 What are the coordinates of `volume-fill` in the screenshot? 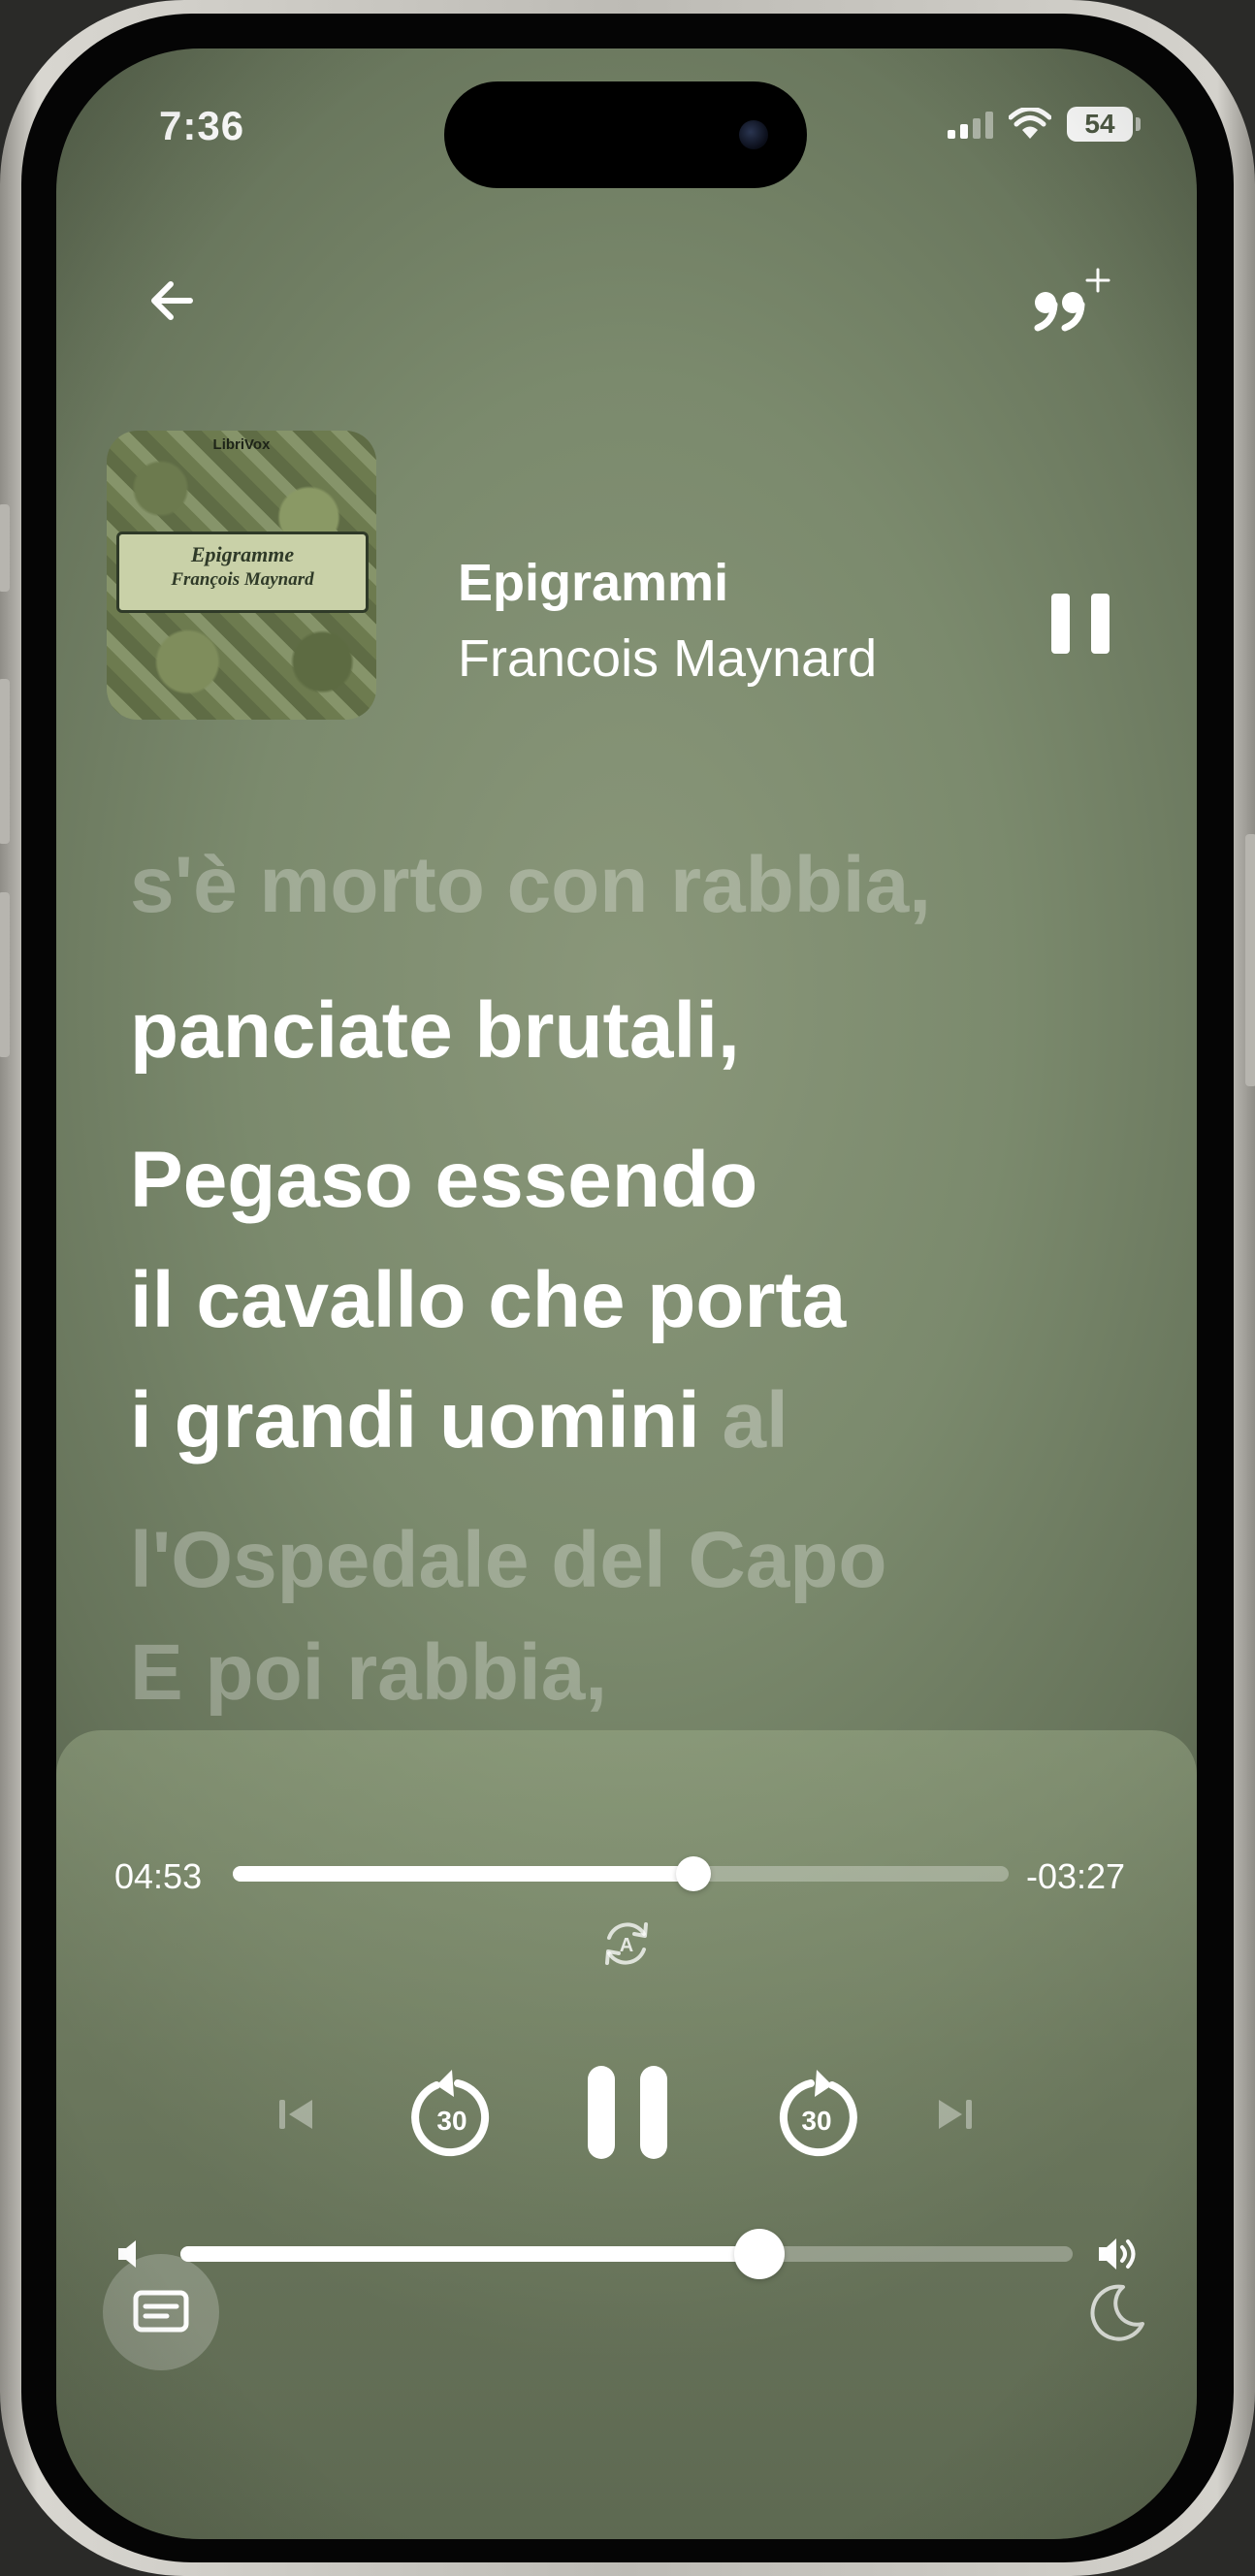 It's located at (470, 2254).